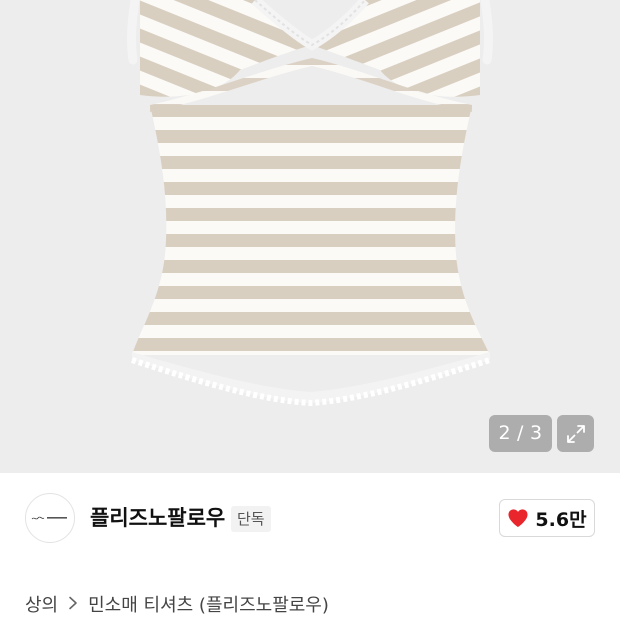 Image resolution: width=620 pixels, height=620 pixels. What do you see at coordinates (73, 604) in the screenshot?
I see `chevron-right-icon` at bounding box center [73, 604].